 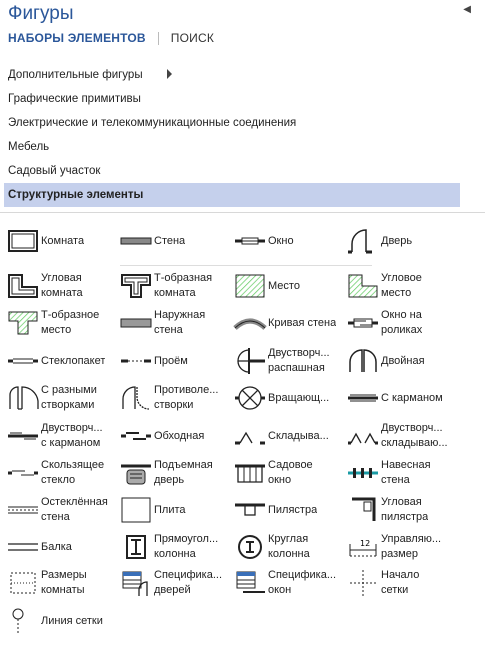 I want to click on shape-label: Стена, so click(x=170, y=240).